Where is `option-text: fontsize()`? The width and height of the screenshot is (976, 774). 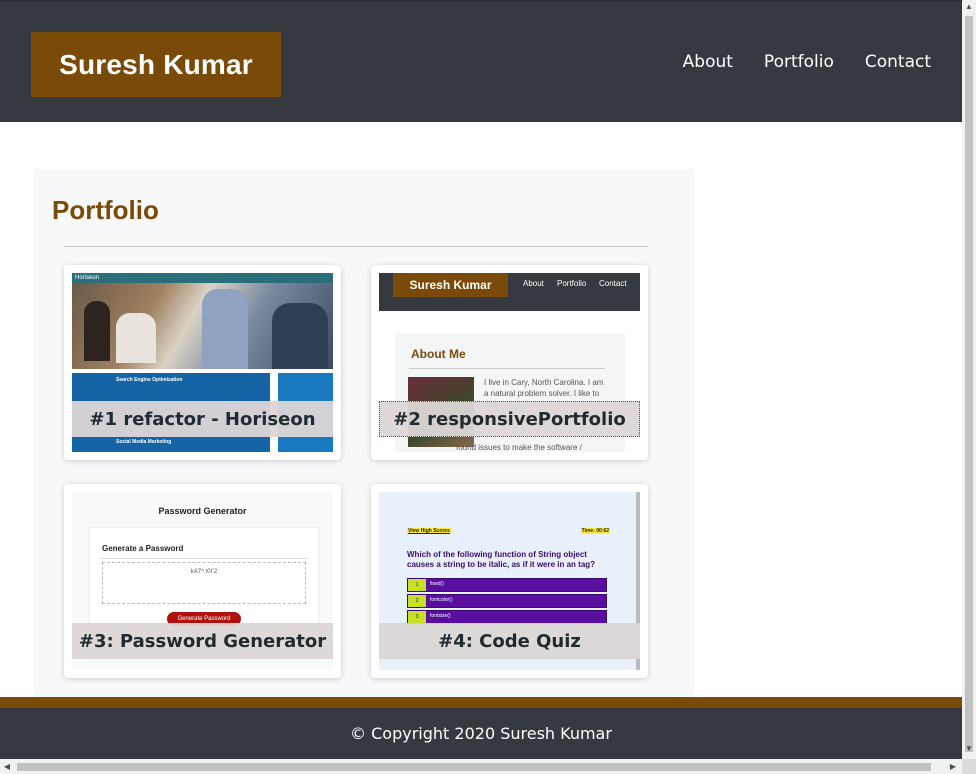 option-text: fontsize() is located at coordinates (440, 616).